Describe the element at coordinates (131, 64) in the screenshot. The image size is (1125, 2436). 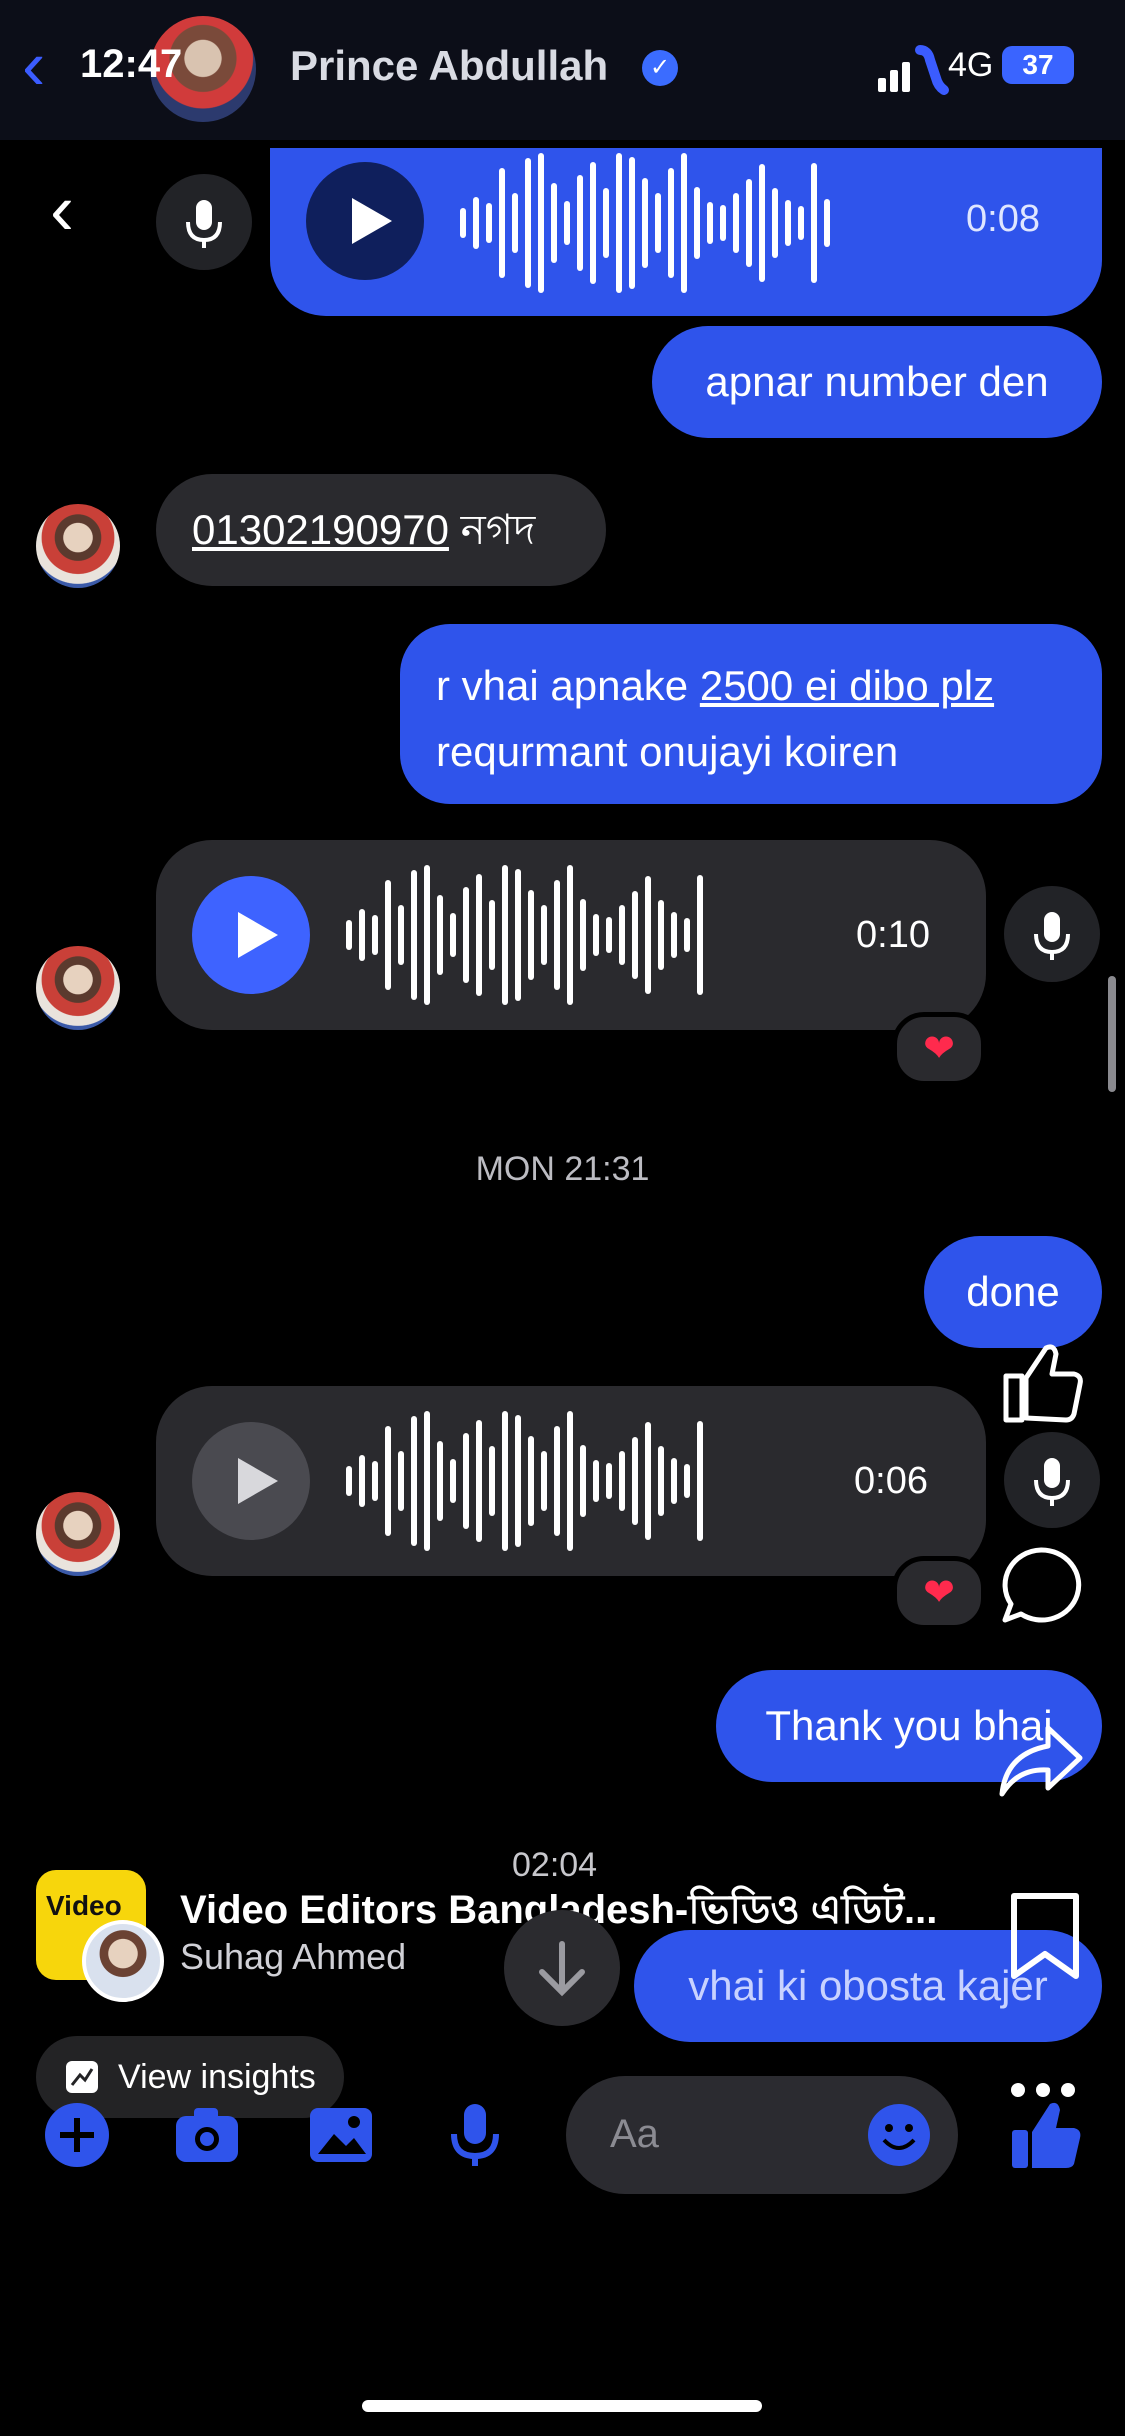
I see `status-time: 12:47` at that location.